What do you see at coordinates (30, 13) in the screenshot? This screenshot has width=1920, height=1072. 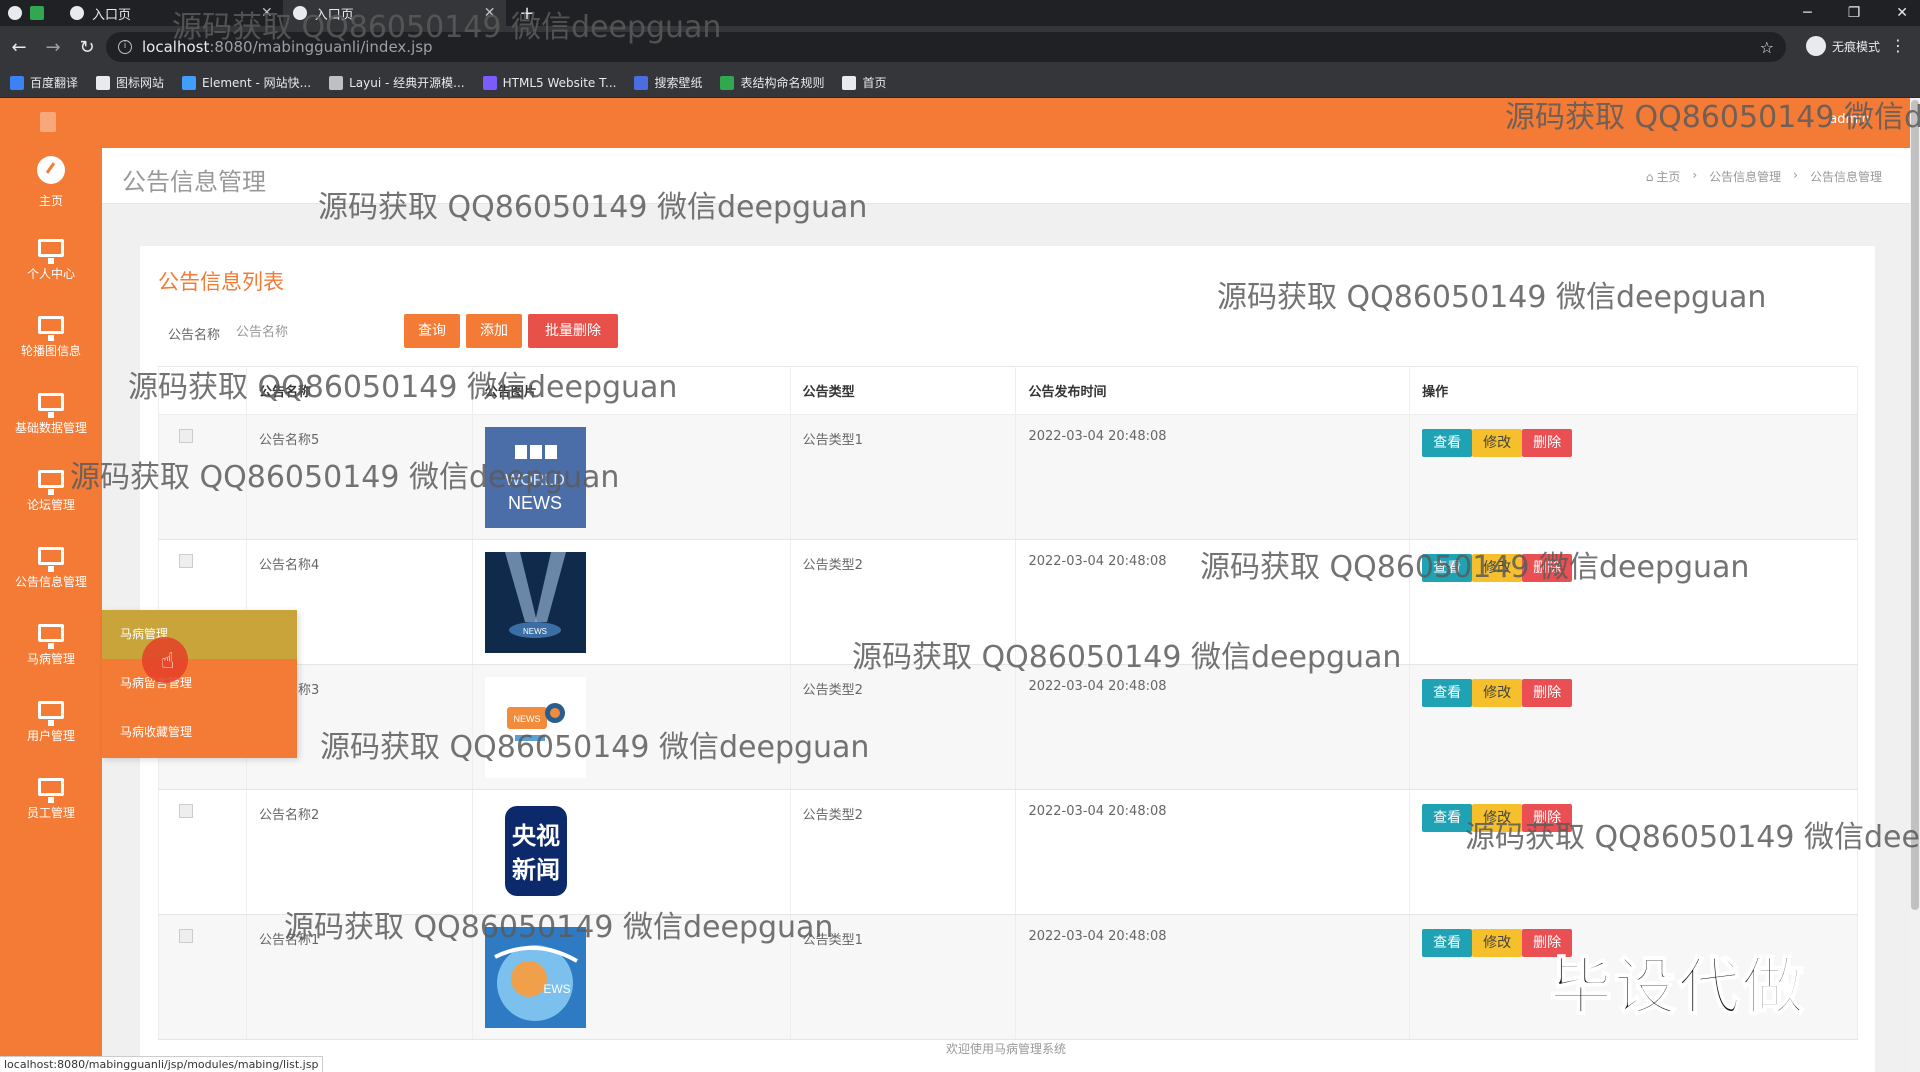 I see `browser-tab-extra` at bounding box center [30, 13].